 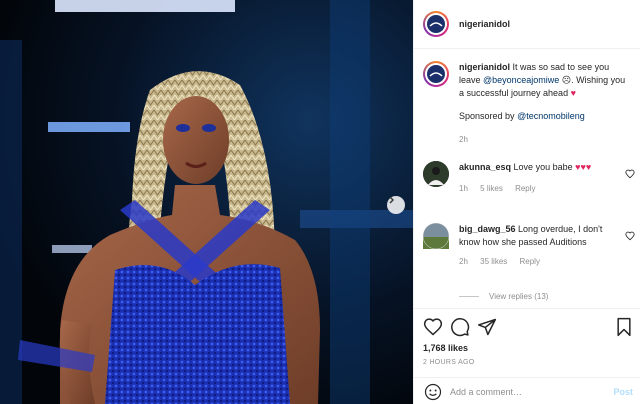 I want to click on comment-text: Love you babe, so click(x=543, y=167).